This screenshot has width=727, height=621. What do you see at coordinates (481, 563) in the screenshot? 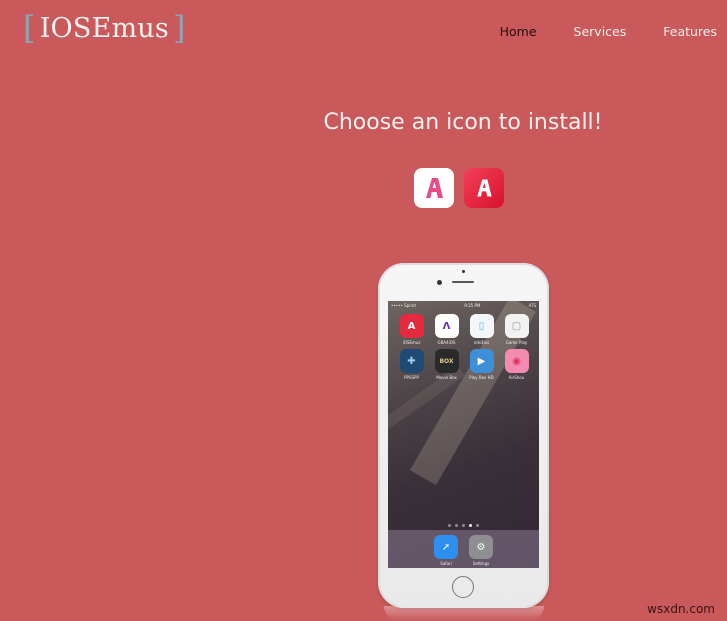
I see `dock-app-label: Settings` at bounding box center [481, 563].